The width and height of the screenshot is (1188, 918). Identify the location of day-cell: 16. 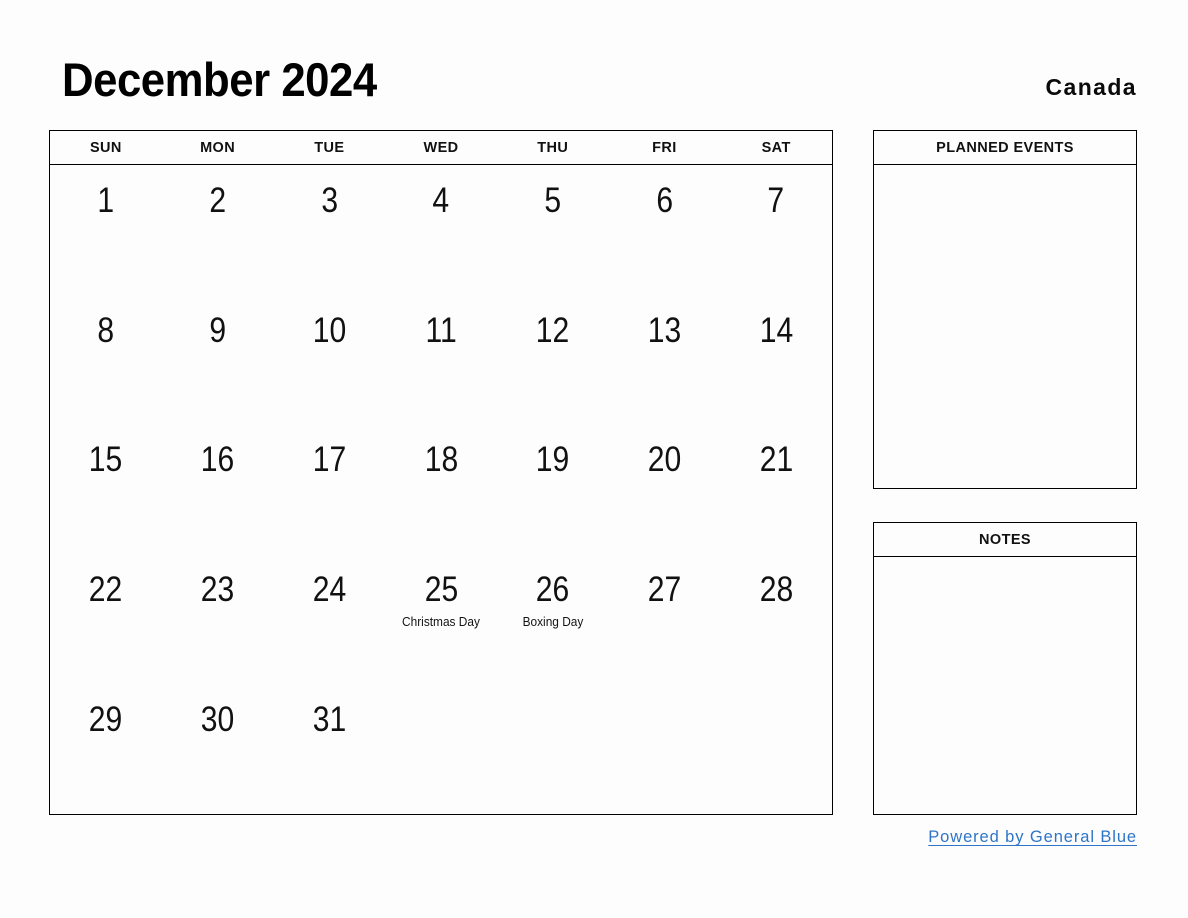
(218, 489).